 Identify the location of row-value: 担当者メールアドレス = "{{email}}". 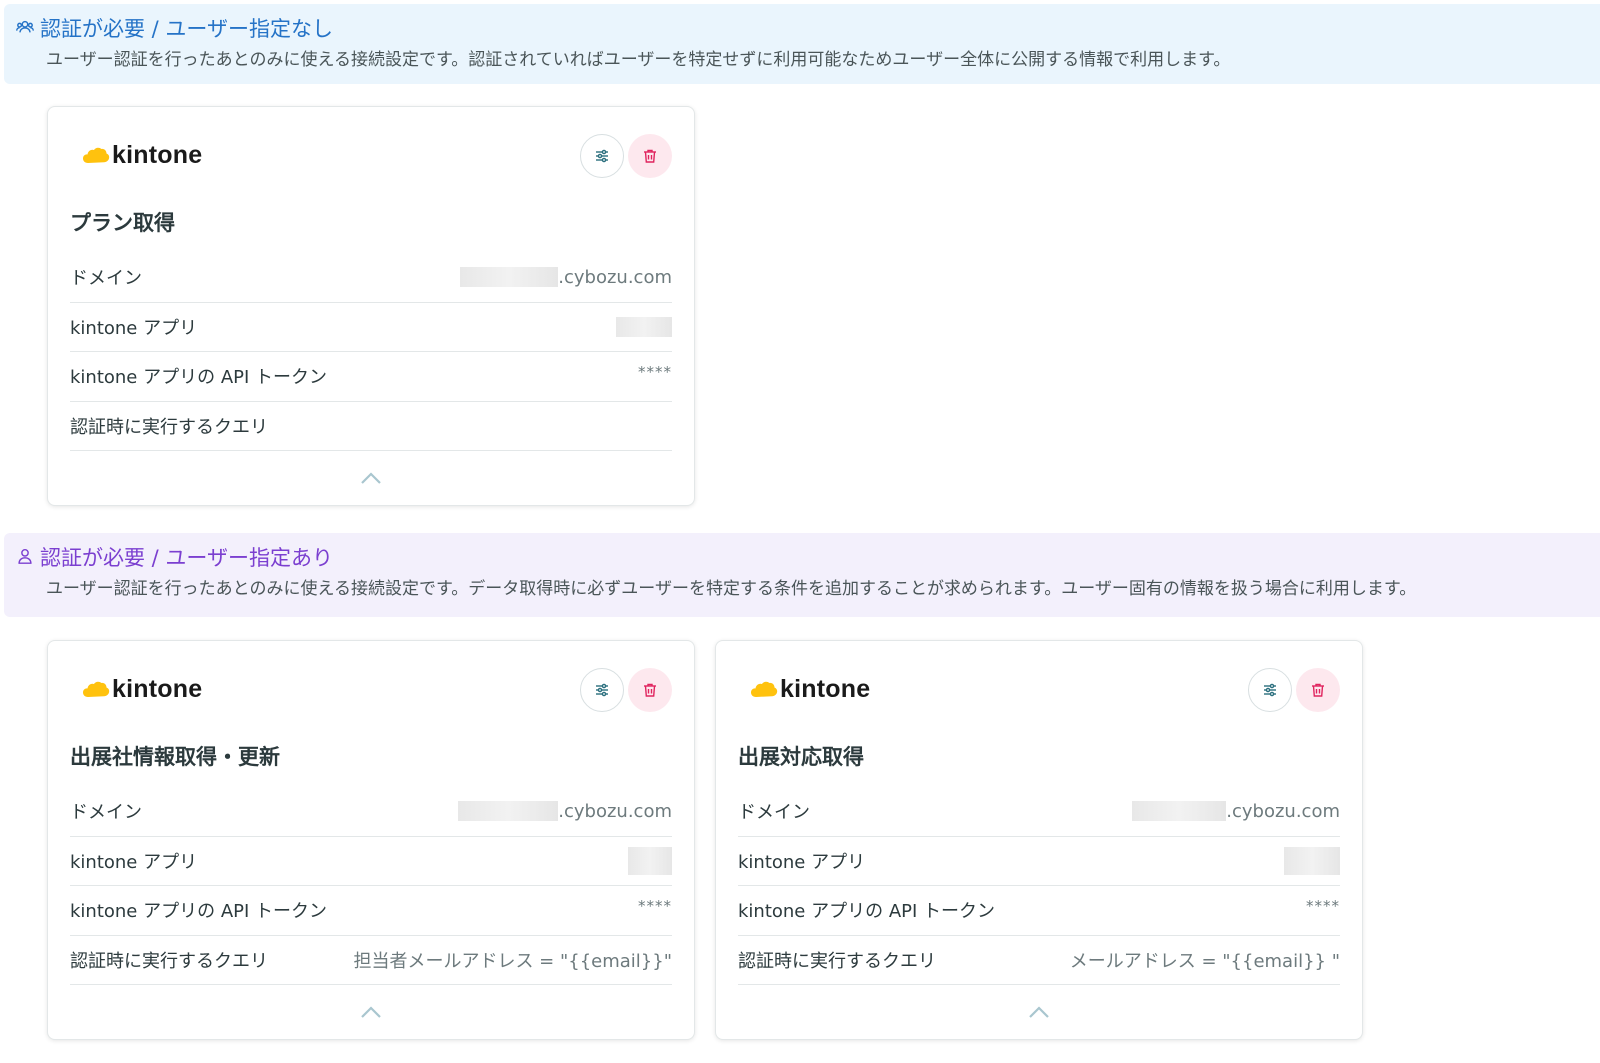
(512, 961).